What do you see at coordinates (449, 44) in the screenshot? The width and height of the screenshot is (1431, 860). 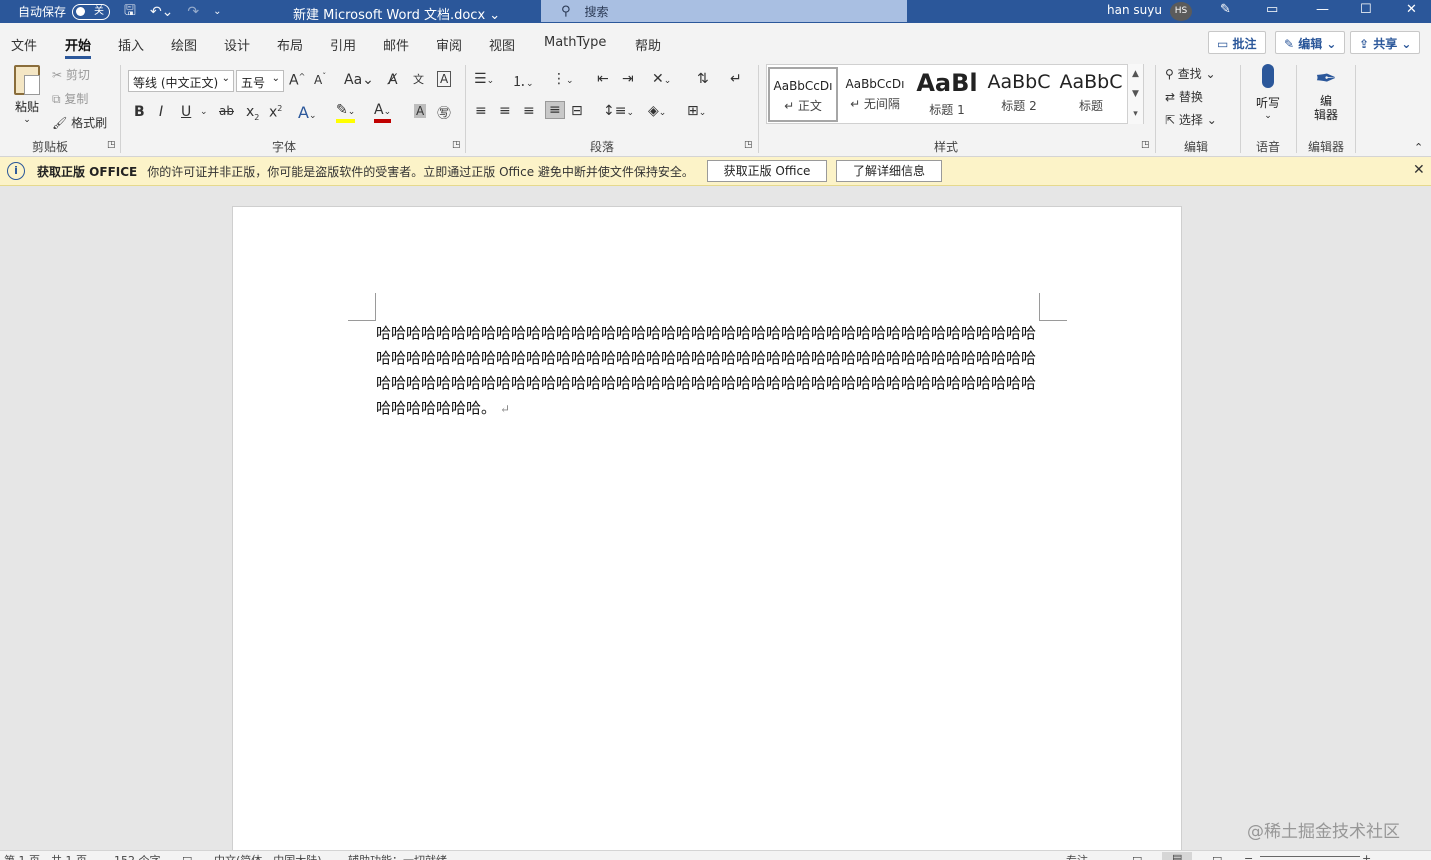 I see `tab-review: 审阅` at bounding box center [449, 44].